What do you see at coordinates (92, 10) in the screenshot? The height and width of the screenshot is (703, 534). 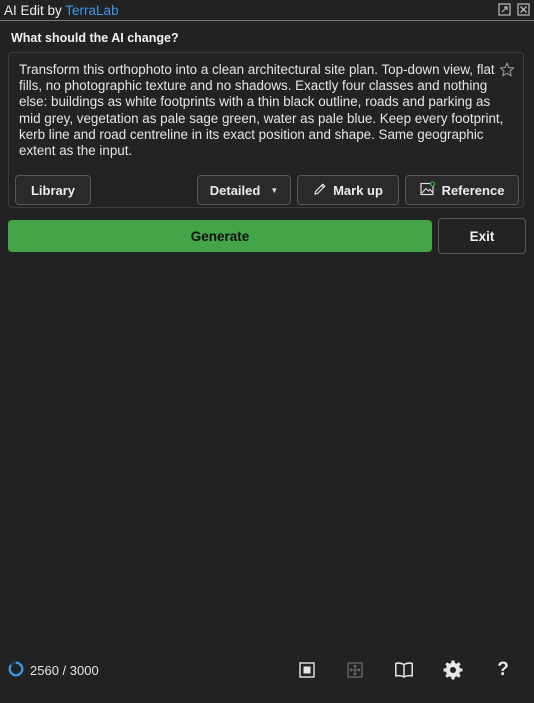 I see `brand-name: TerraLab` at bounding box center [92, 10].